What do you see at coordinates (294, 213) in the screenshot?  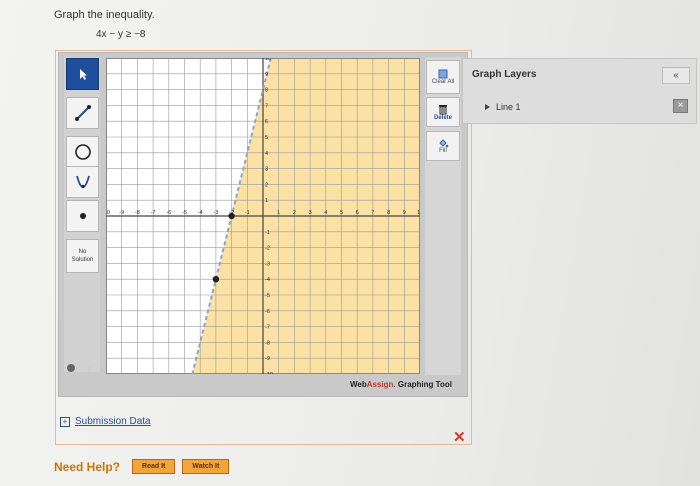 I see `x-tick-label: 2` at bounding box center [294, 213].